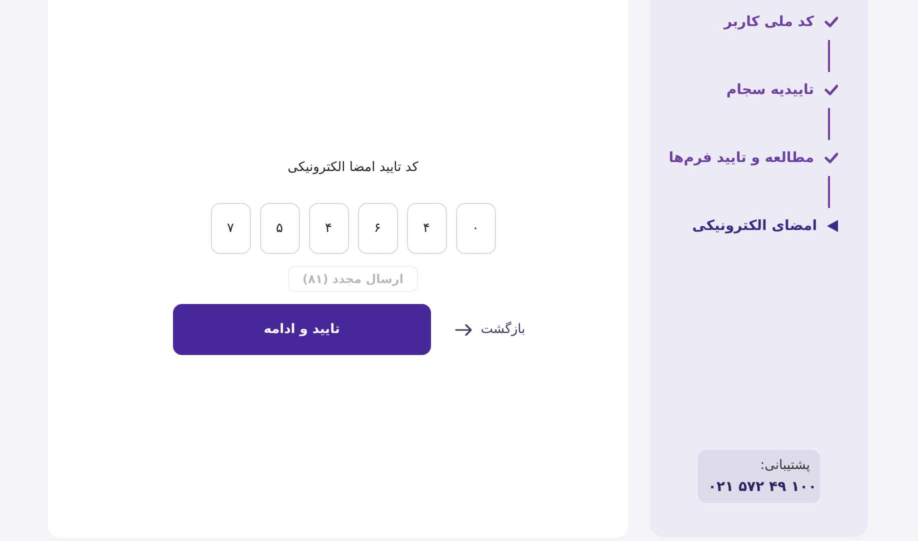 Image resolution: width=918 pixels, height=541 pixels. Describe the element at coordinates (301, 329) in the screenshot. I see `confirm-button: تایید و ادامه` at that location.